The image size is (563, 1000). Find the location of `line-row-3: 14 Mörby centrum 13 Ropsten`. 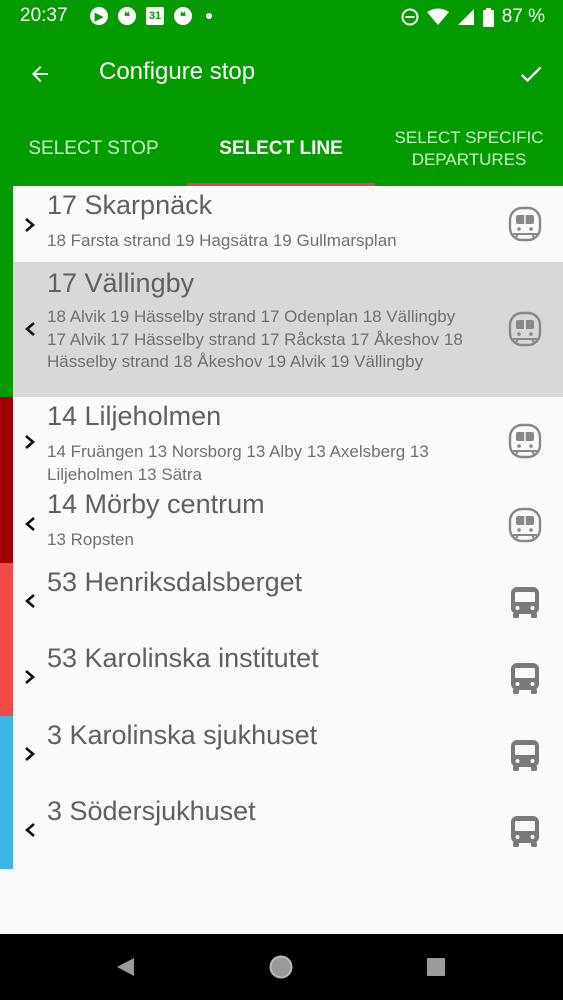

line-row-3: 14 Mörby centrum 13 Ropsten is located at coordinates (288, 524).